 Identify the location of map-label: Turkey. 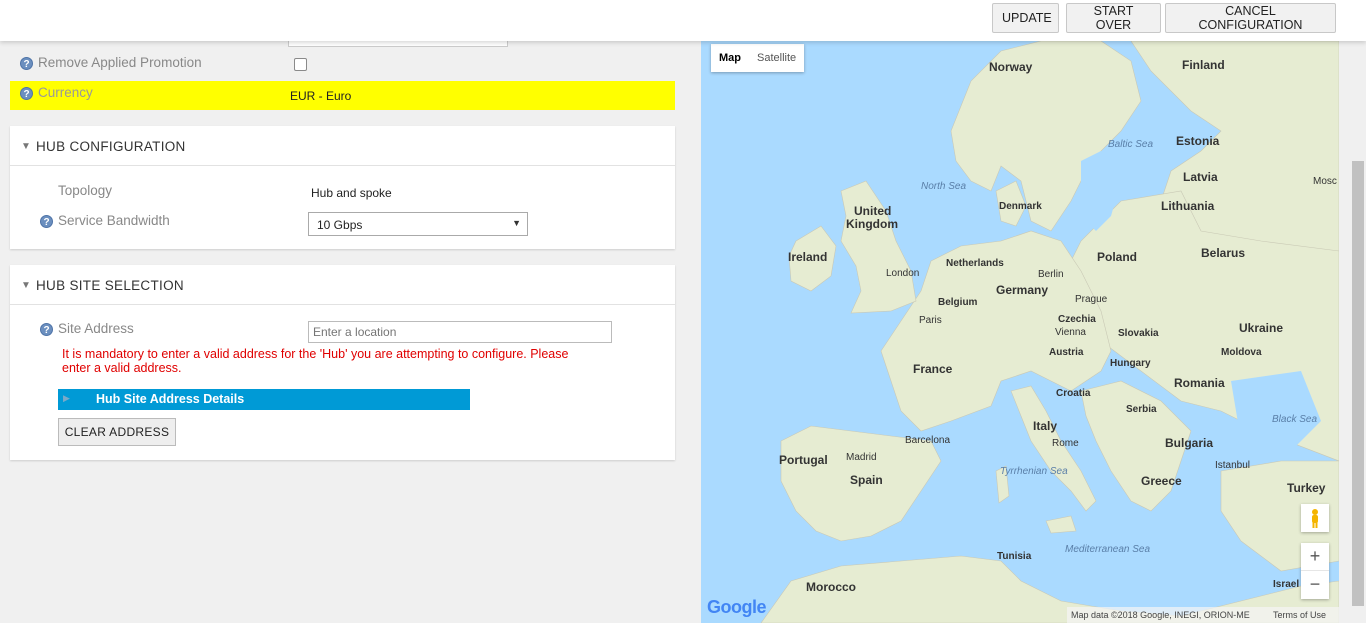
(1306, 488).